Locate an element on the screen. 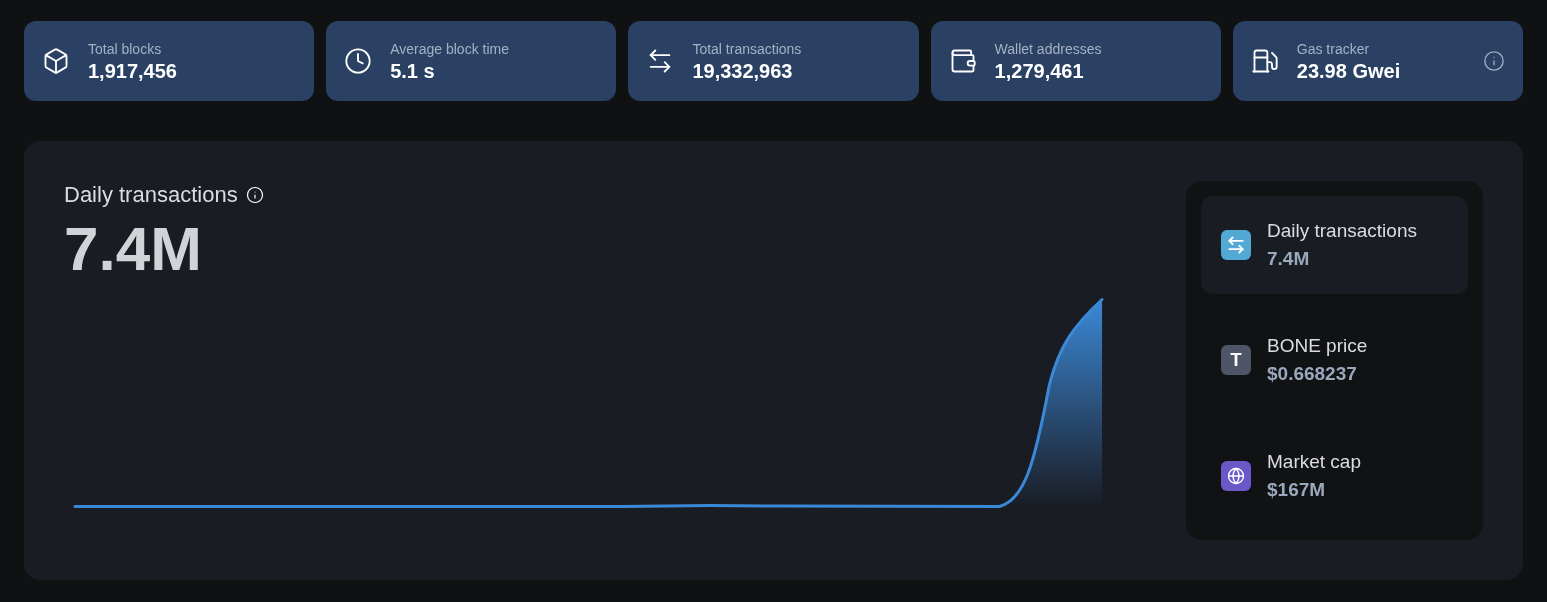 This screenshot has width=1547, height=602. stat-label: Average block time is located at coordinates (450, 49).